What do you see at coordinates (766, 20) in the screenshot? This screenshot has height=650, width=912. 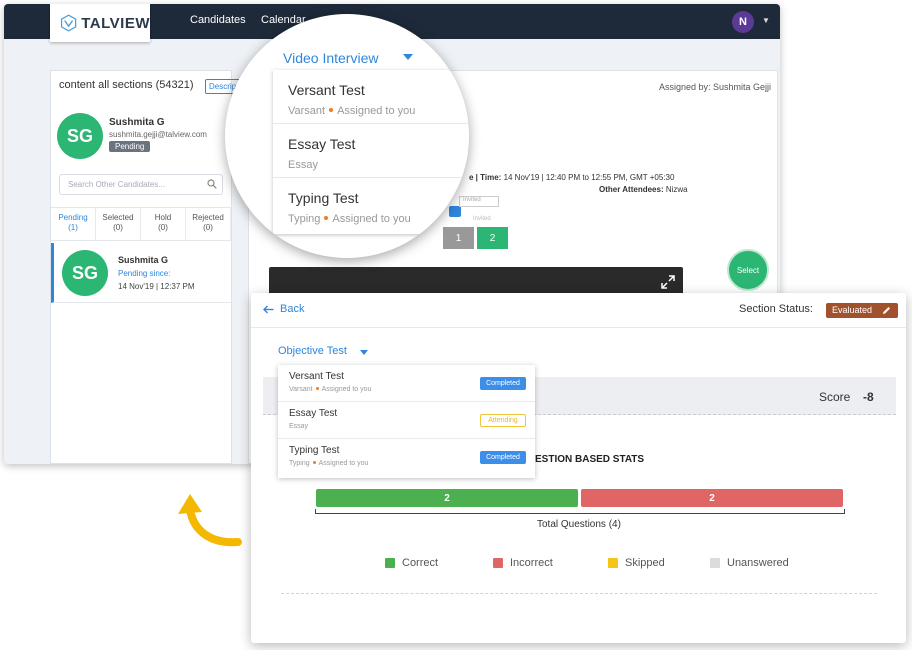 I see `chevron-down-icon: ▼` at bounding box center [766, 20].